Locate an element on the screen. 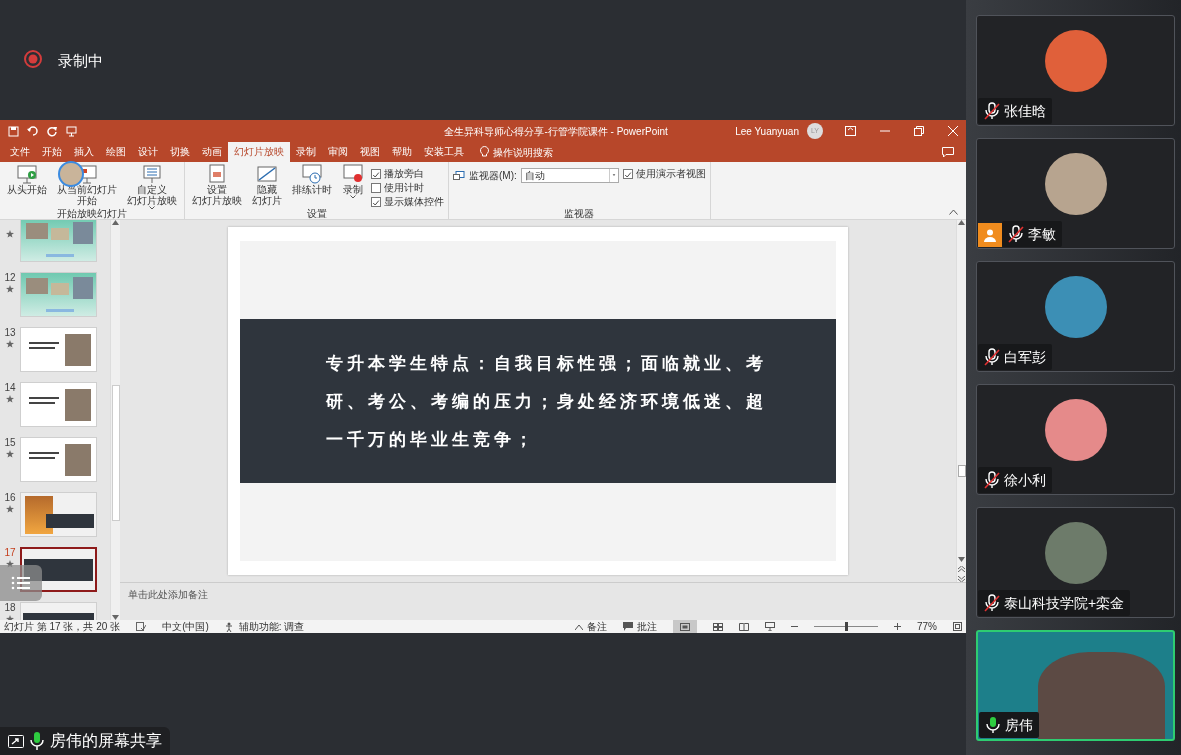  ribbon-tab: 文件 is located at coordinates (20, 152).